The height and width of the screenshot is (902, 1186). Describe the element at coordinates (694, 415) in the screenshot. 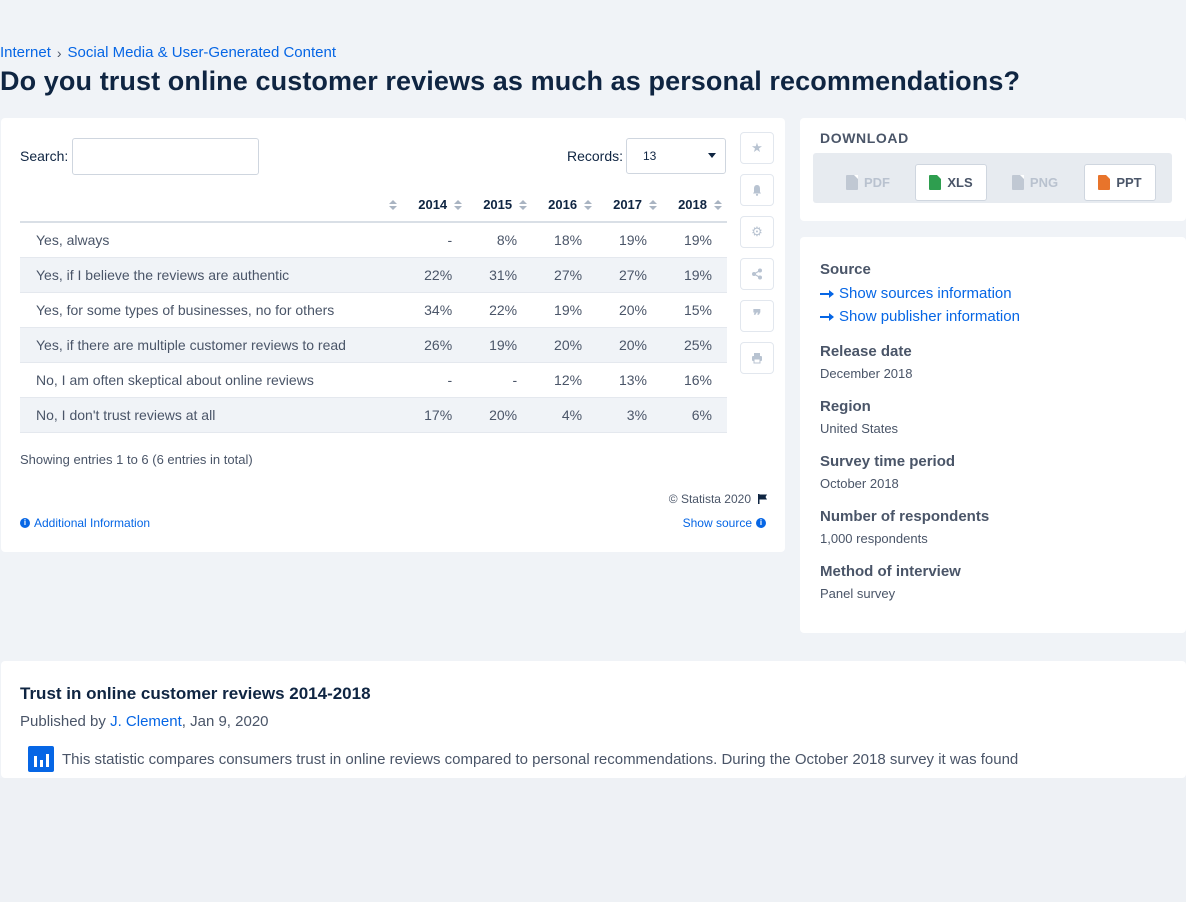

I see `cell: 6%` at that location.